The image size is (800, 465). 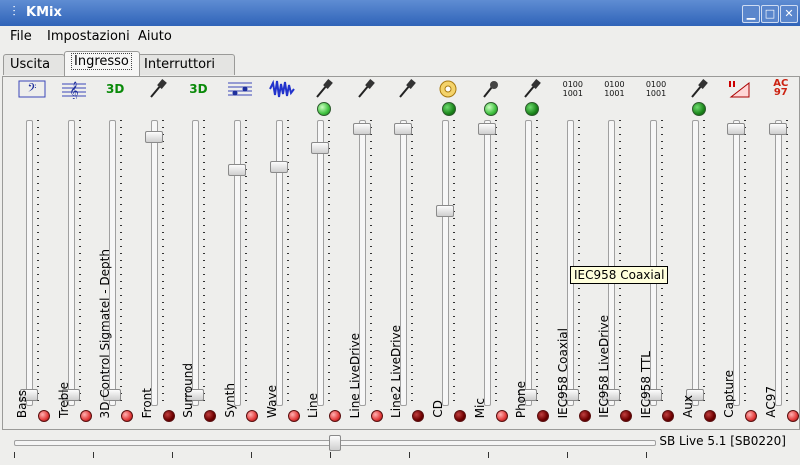 What do you see at coordinates (198, 89) in the screenshot?
I see `3d-icon: 3D` at bounding box center [198, 89].